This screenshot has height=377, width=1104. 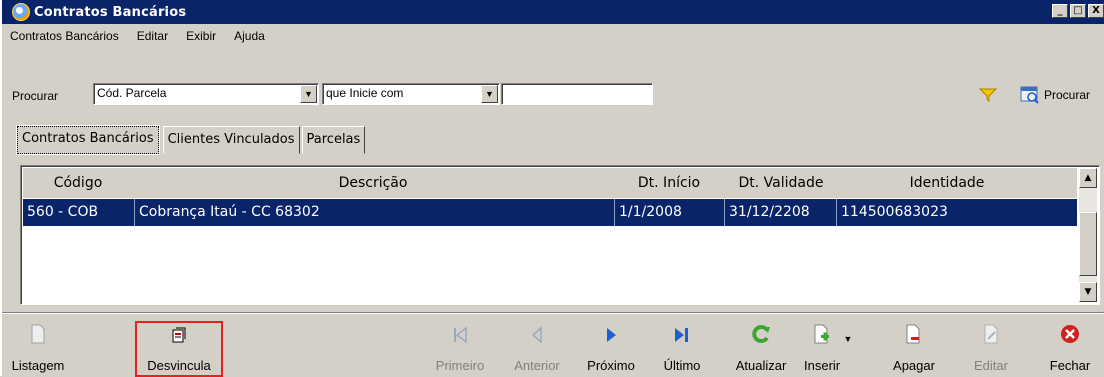 I want to click on menu-editar: Editar, so click(x=152, y=37).